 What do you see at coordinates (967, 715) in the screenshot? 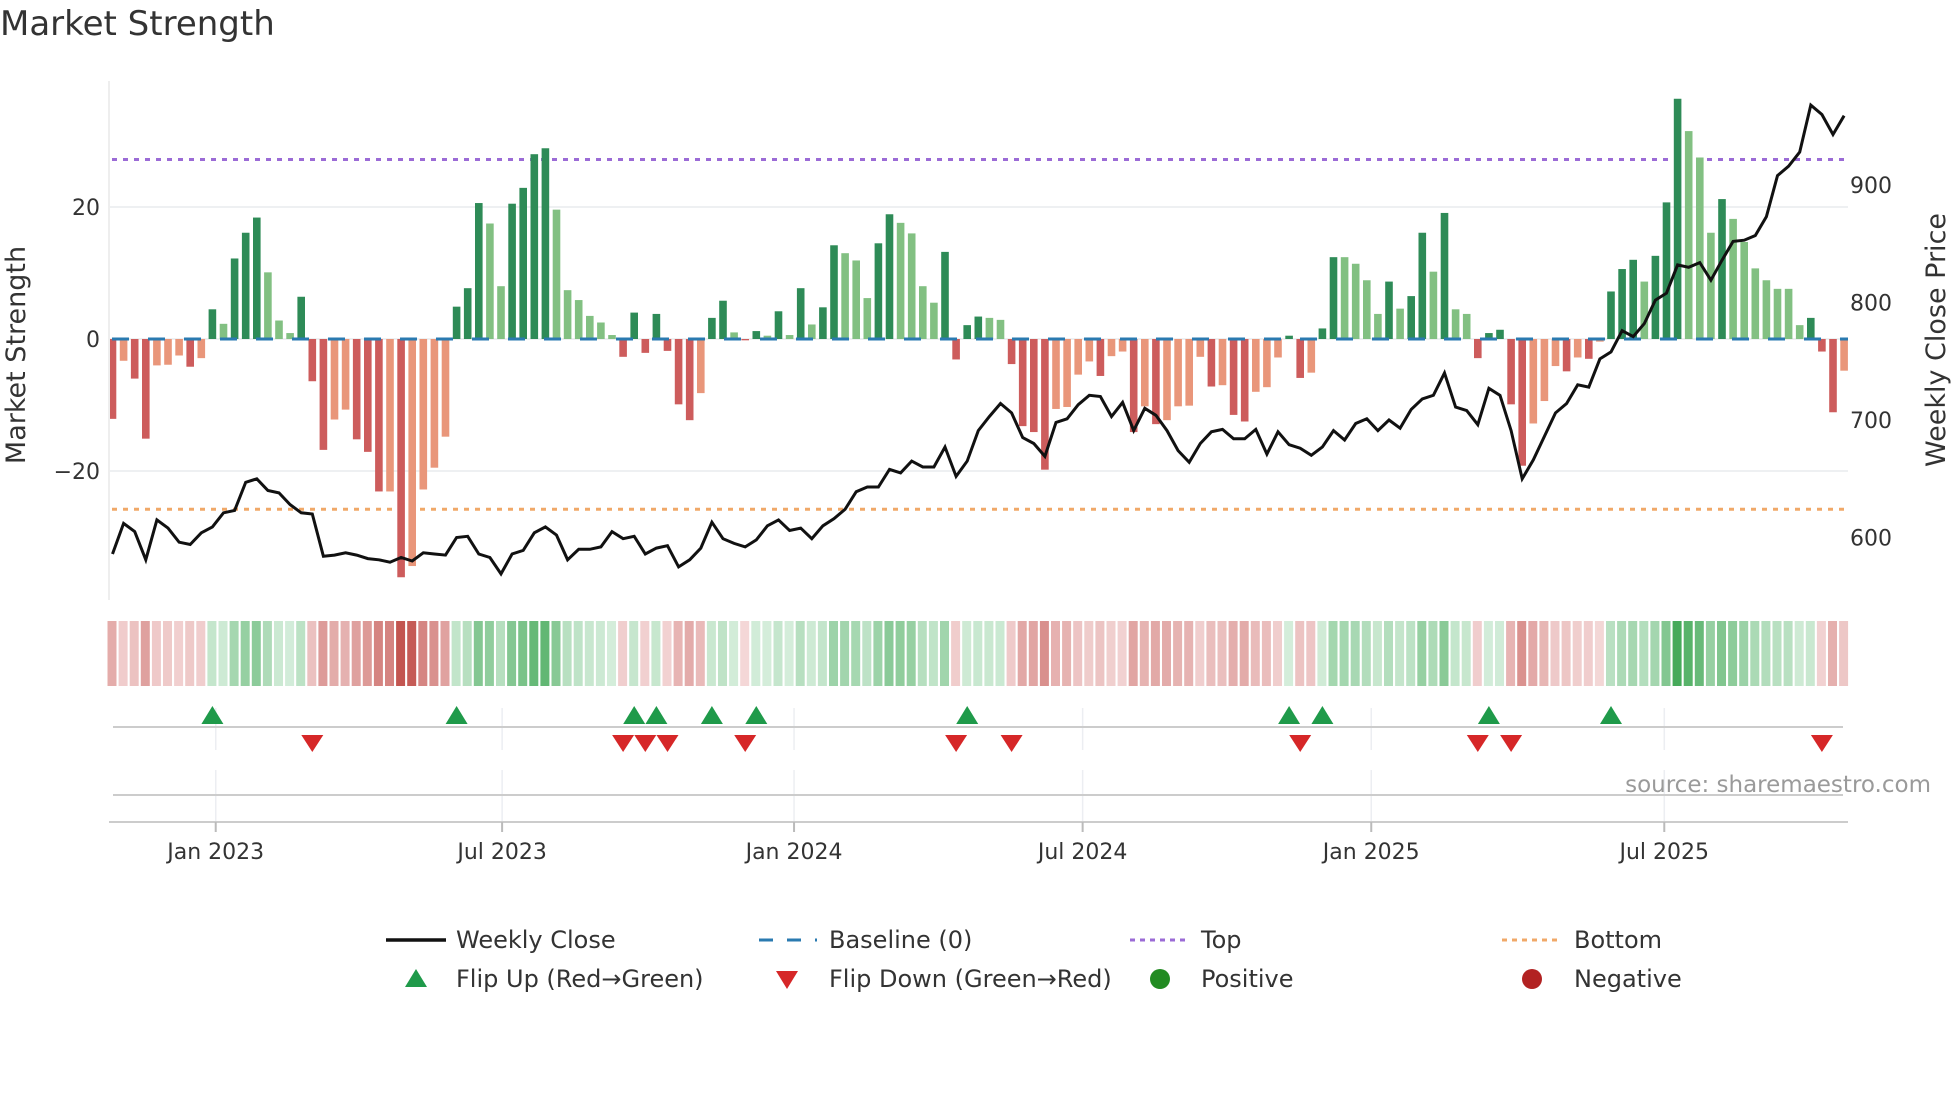
I see `flip-up-marker` at bounding box center [967, 715].